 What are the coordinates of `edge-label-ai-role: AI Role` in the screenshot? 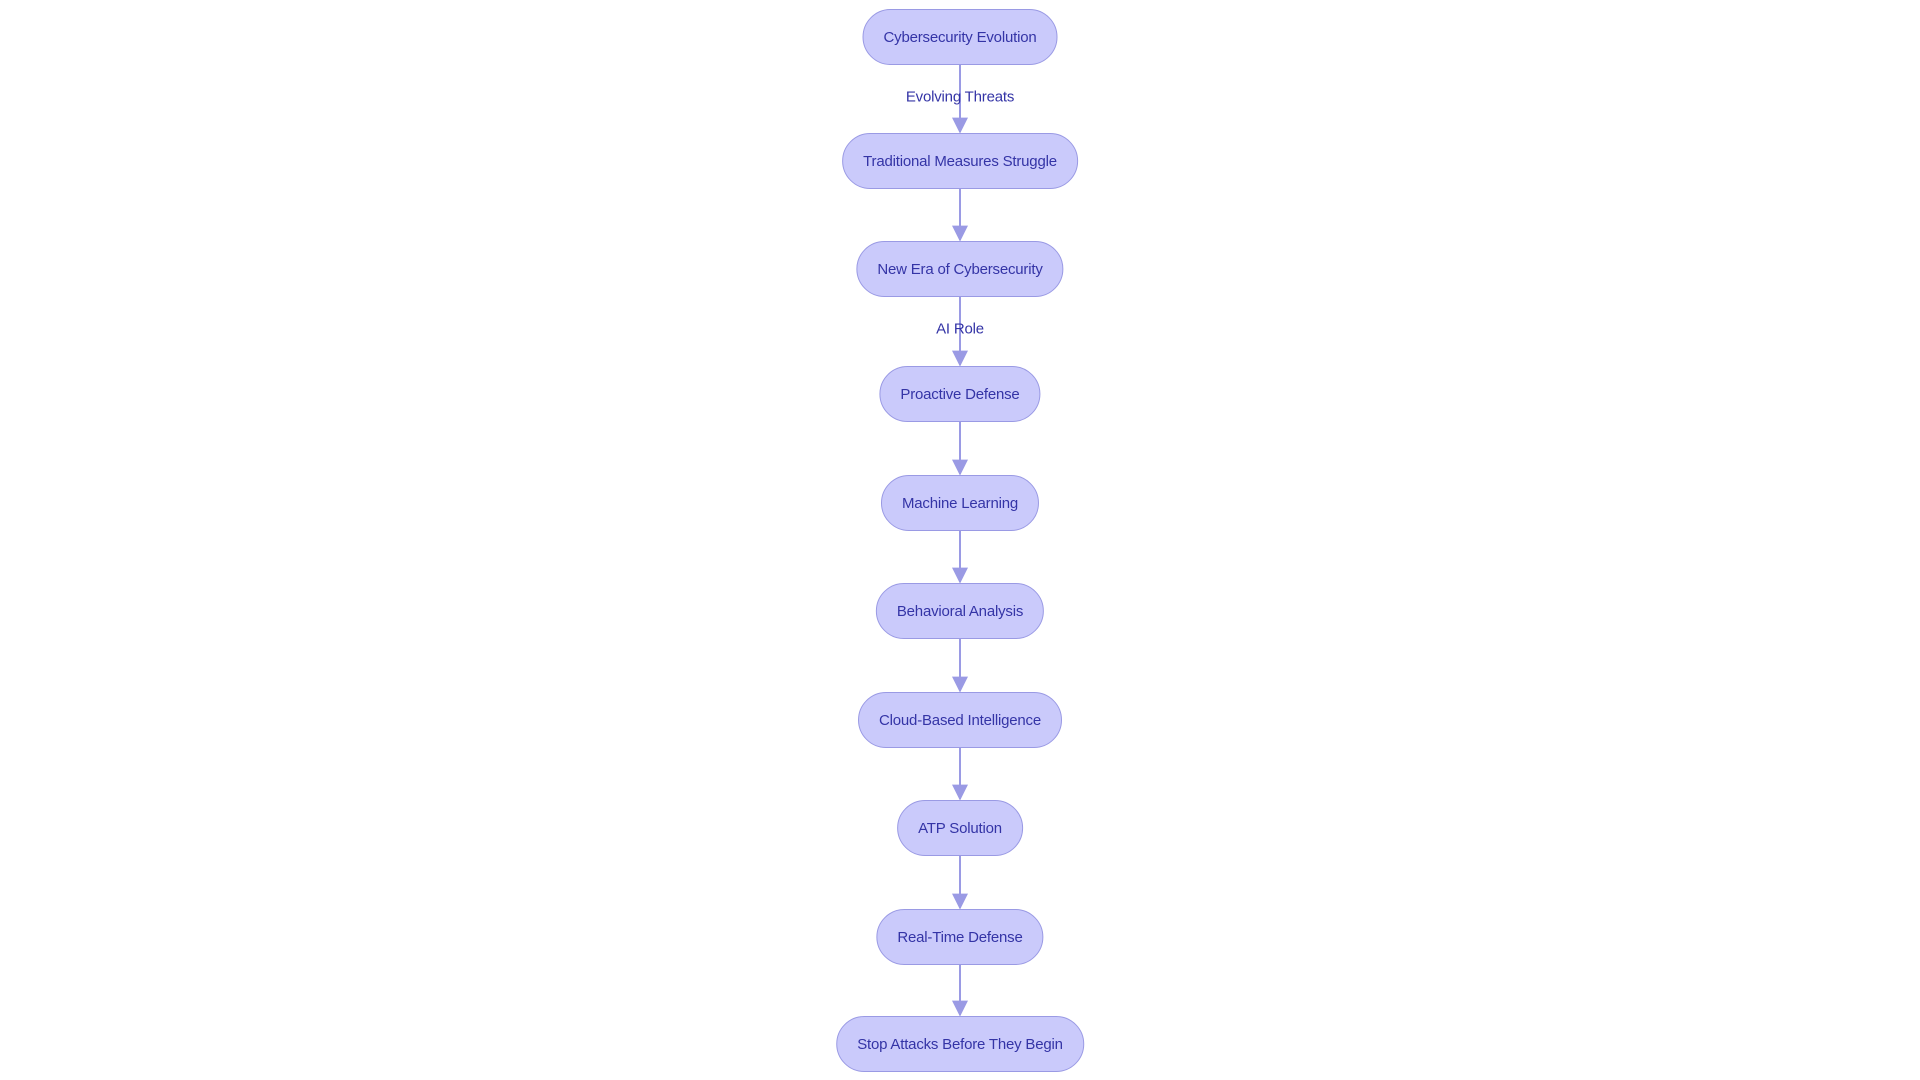 It's located at (960, 329).